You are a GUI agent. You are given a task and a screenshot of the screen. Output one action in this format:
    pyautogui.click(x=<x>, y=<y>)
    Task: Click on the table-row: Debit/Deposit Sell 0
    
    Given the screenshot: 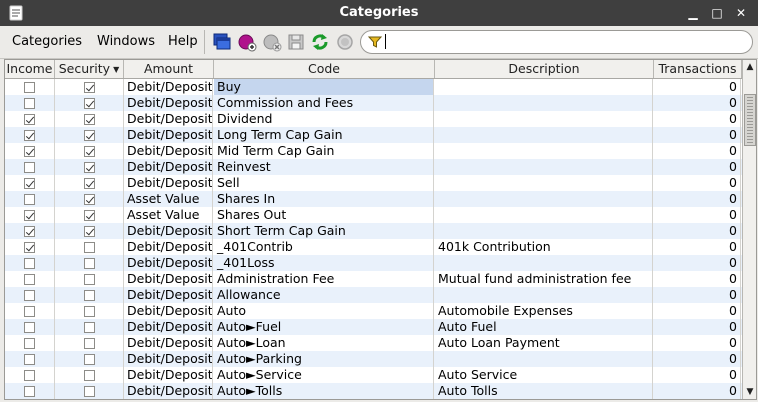 What is the action you would take?
    pyautogui.click(x=373, y=183)
    